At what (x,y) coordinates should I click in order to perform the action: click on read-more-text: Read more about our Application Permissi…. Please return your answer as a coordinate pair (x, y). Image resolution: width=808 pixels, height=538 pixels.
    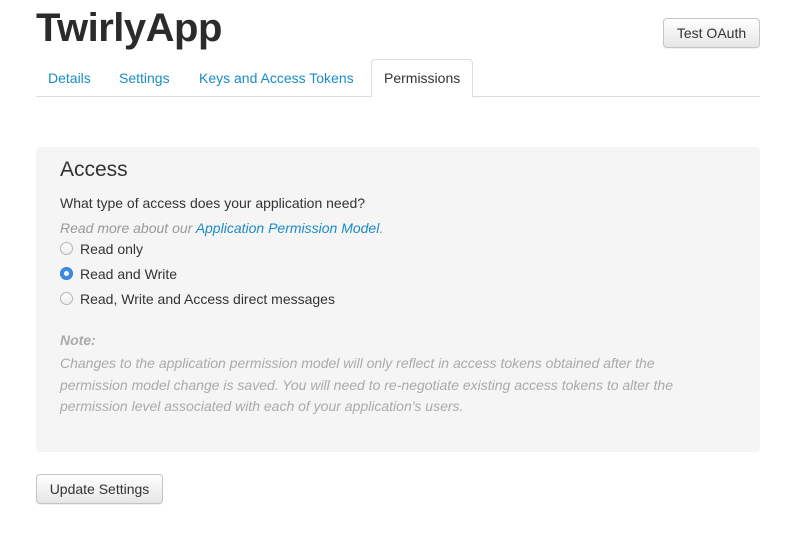
    Looking at the image, I should click on (221, 228).